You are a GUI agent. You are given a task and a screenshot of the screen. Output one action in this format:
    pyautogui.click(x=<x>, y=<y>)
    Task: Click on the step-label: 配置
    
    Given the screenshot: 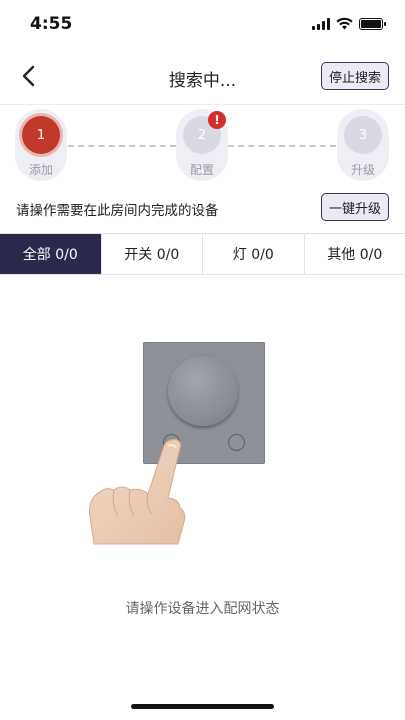 What is the action you would take?
    pyautogui.click(x=201, y=170)
    